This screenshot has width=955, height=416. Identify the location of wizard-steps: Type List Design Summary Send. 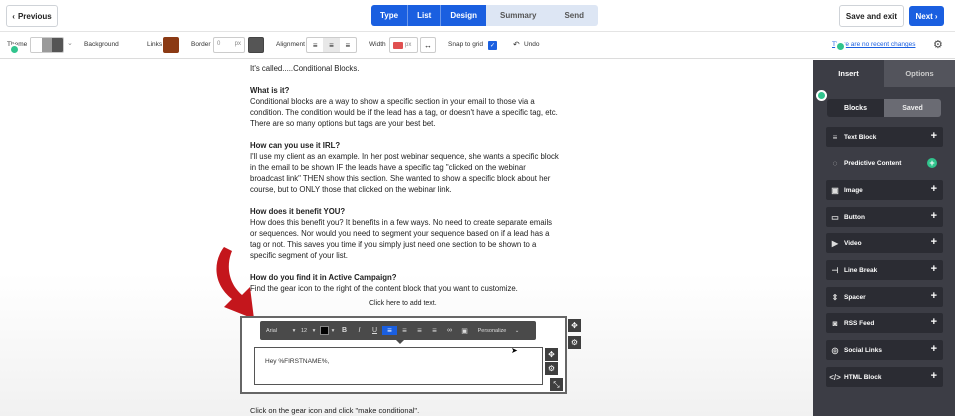
(485, 15).